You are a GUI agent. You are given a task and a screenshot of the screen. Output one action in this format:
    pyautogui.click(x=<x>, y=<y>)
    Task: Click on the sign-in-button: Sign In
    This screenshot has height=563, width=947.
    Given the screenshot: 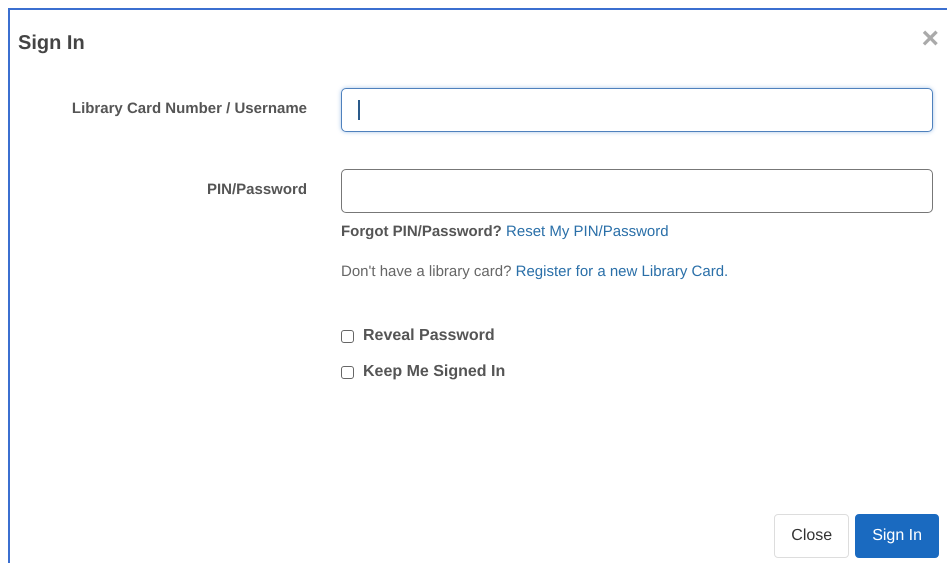 What is the action you would take?
    pyautogui.click(x=897, y=536)
    